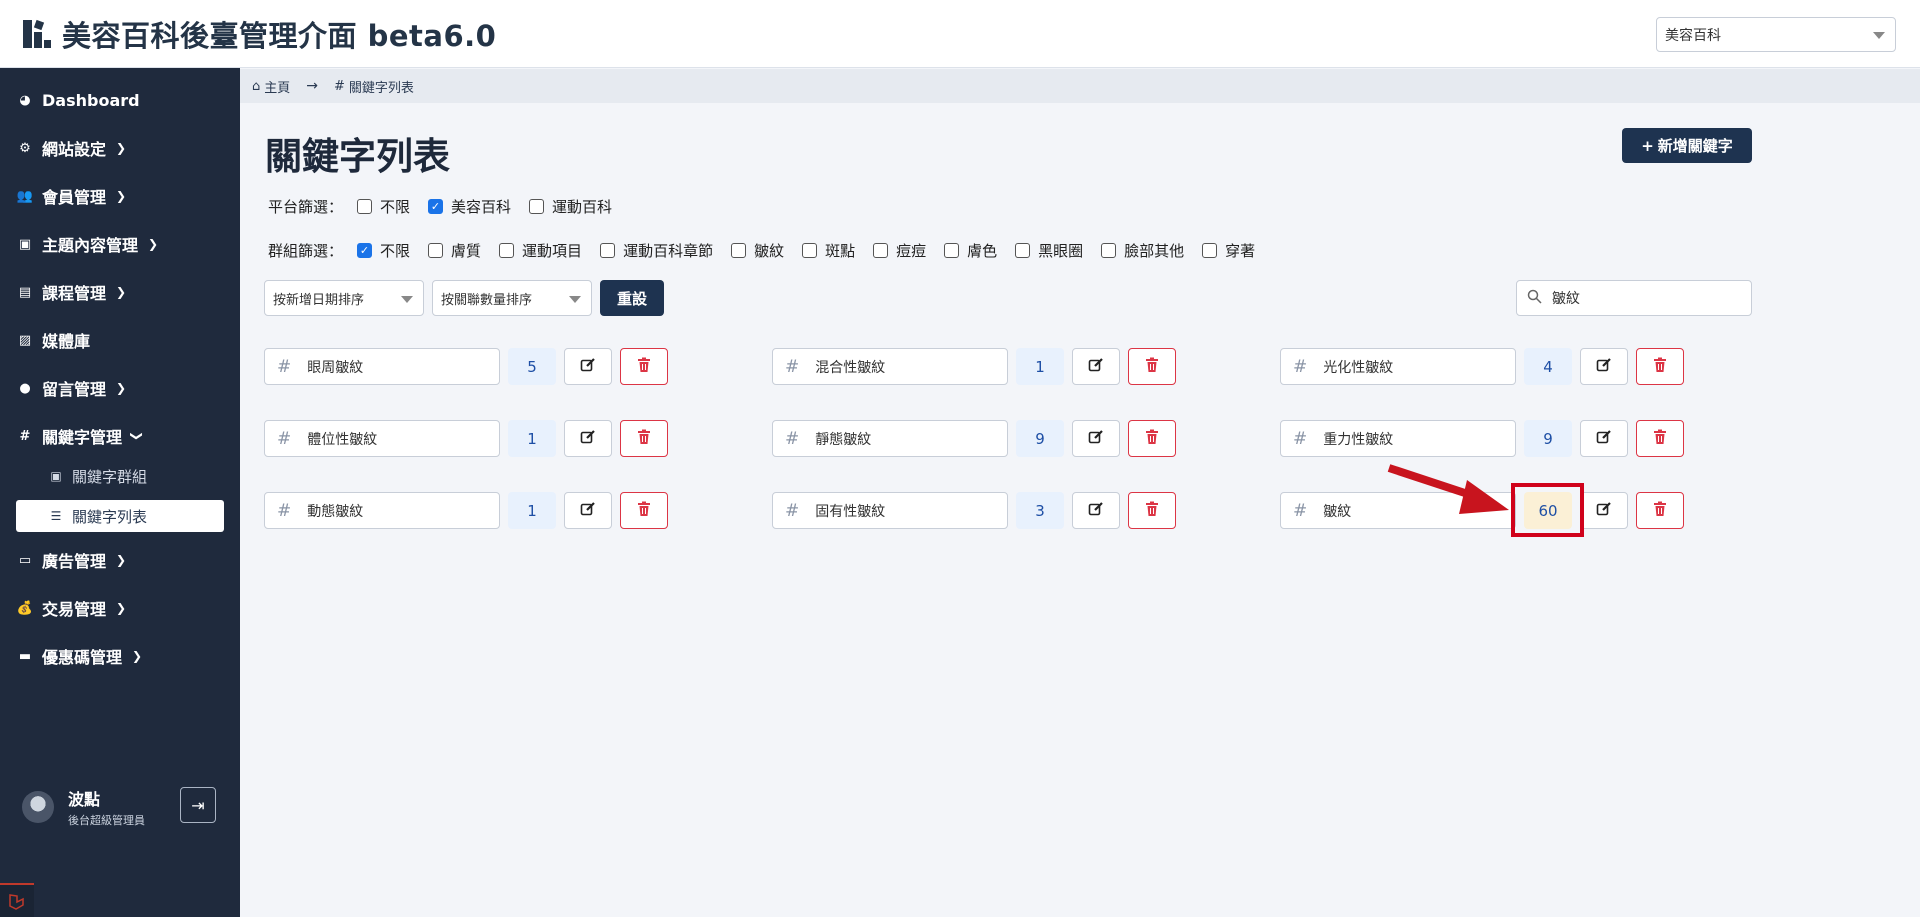  What do you see at coordinates (540, 250) in the screenshot?
I see `group-filter-option: 運動項目` at bounding box center [540, 250].